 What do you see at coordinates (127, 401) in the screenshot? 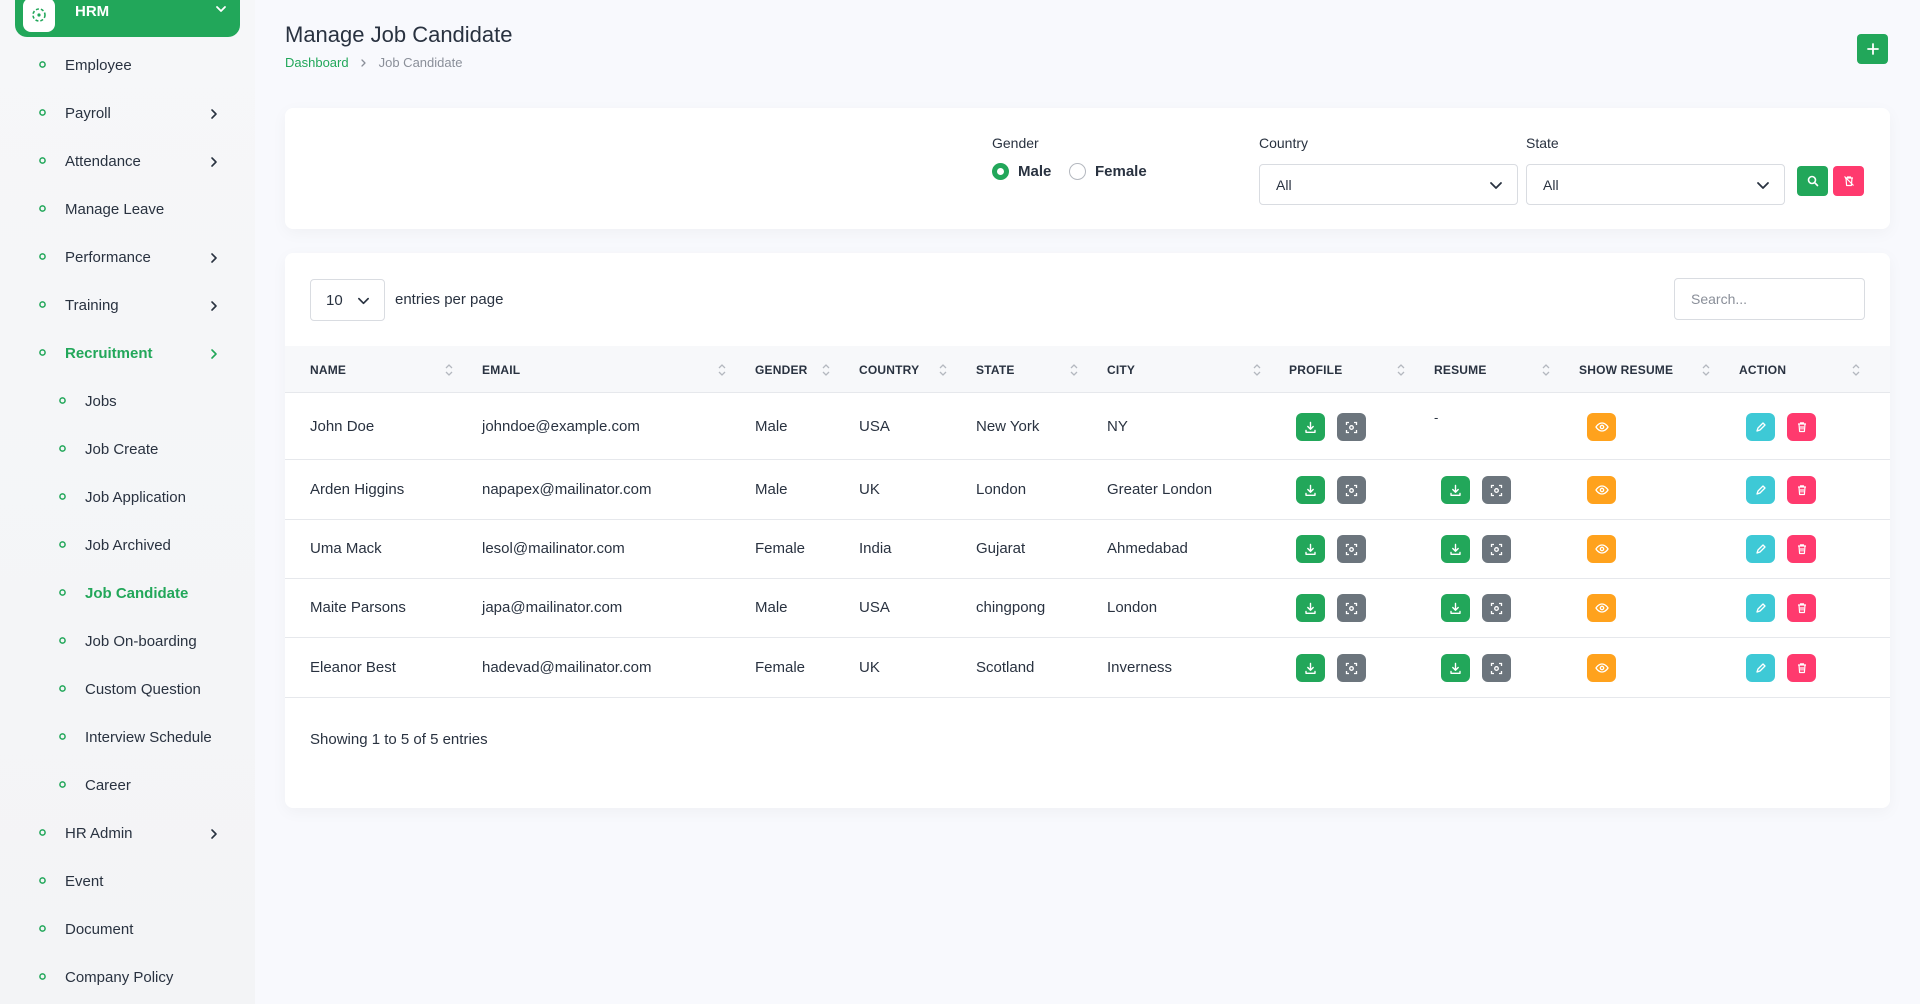
I see `sidebar-item-jobs: Jobs` at bounding box center [127, 401].